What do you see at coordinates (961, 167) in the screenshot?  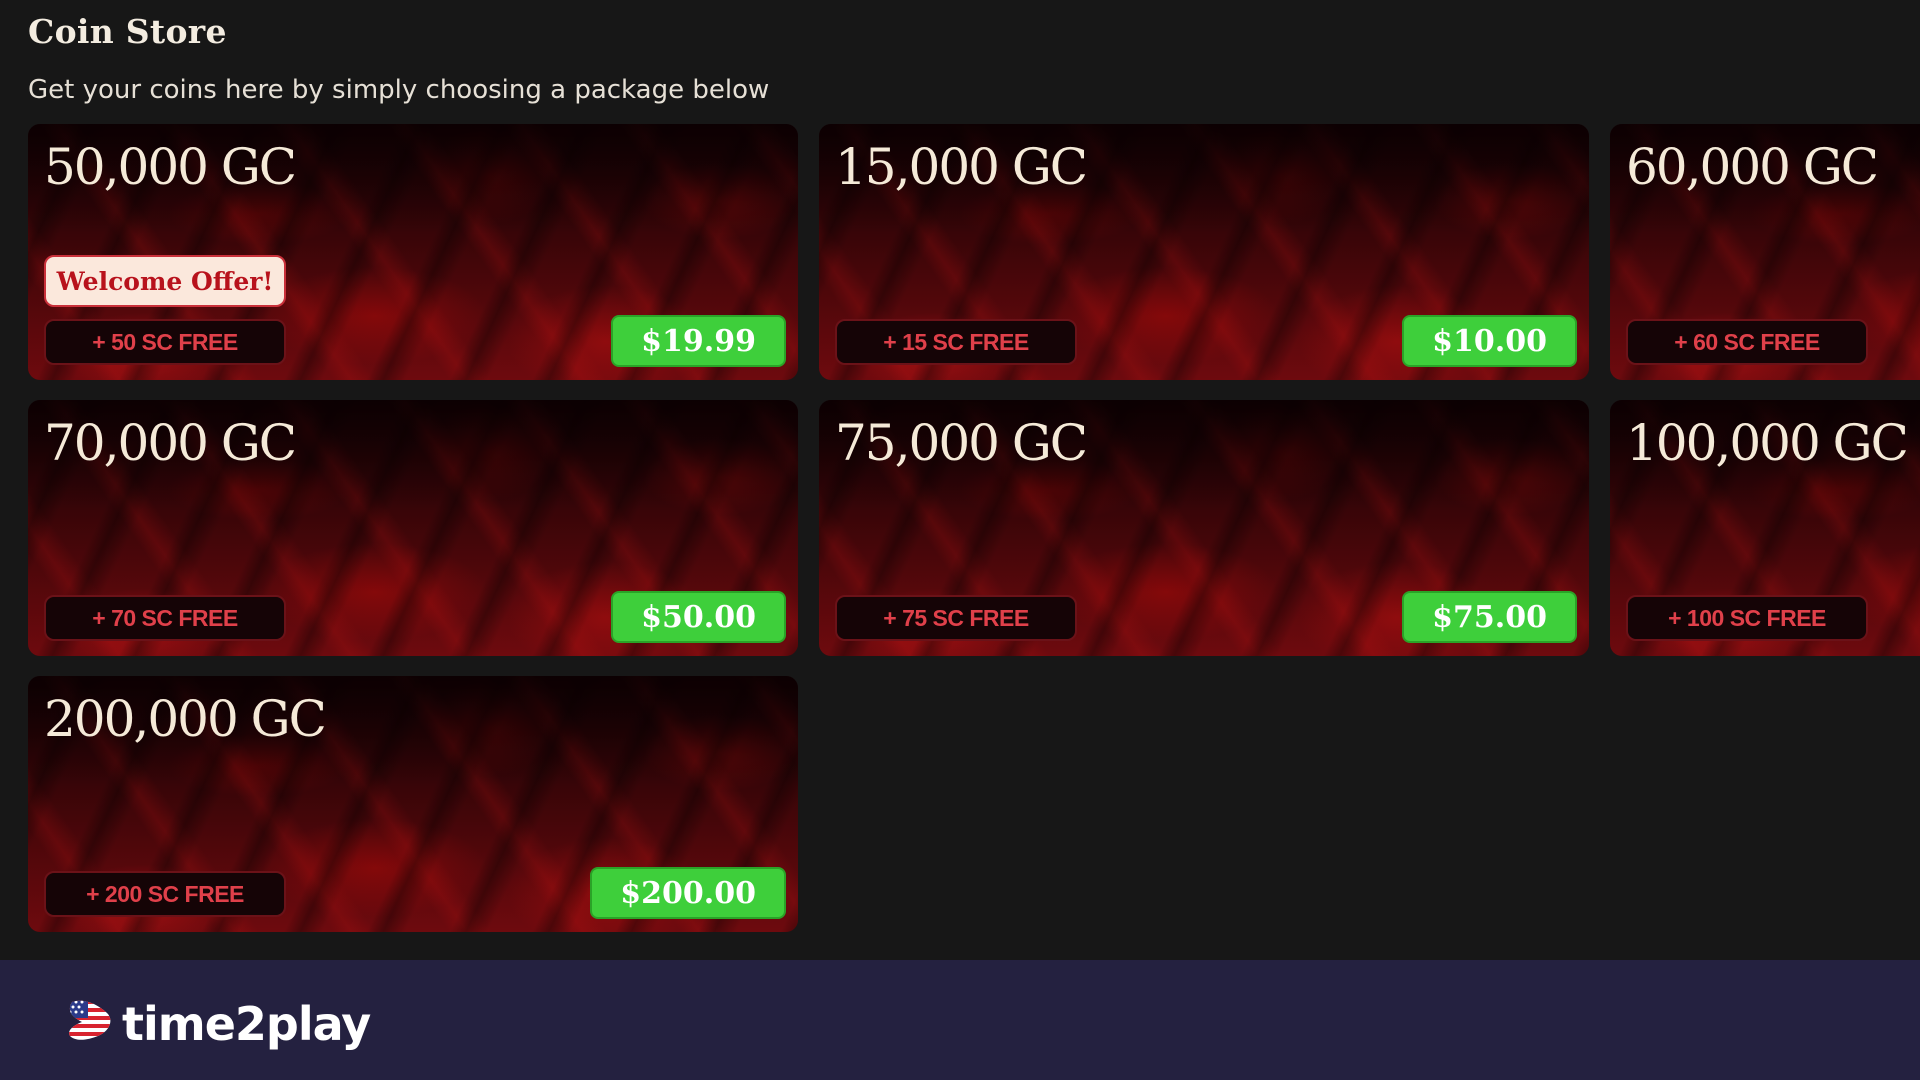 I see `package-amount: 15,000 GC` at bounding box center [961, 167].